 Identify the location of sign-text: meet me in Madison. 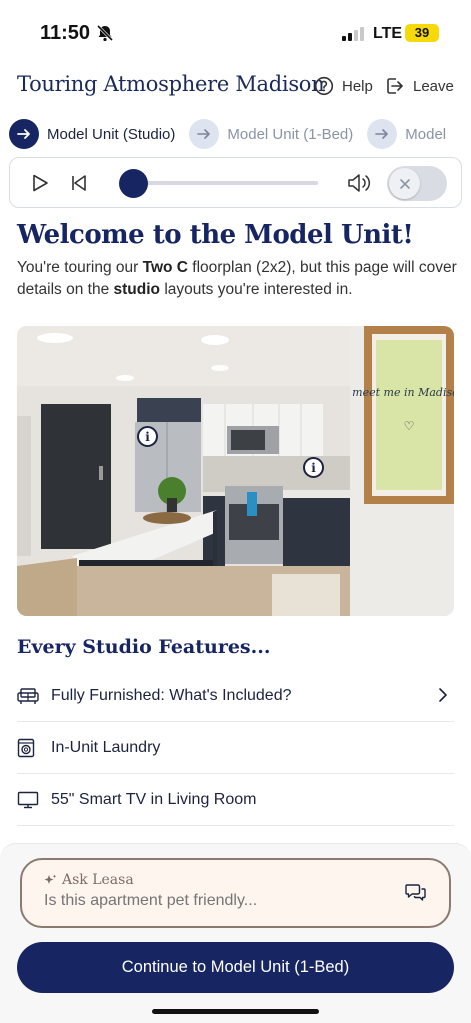
(403, 392).